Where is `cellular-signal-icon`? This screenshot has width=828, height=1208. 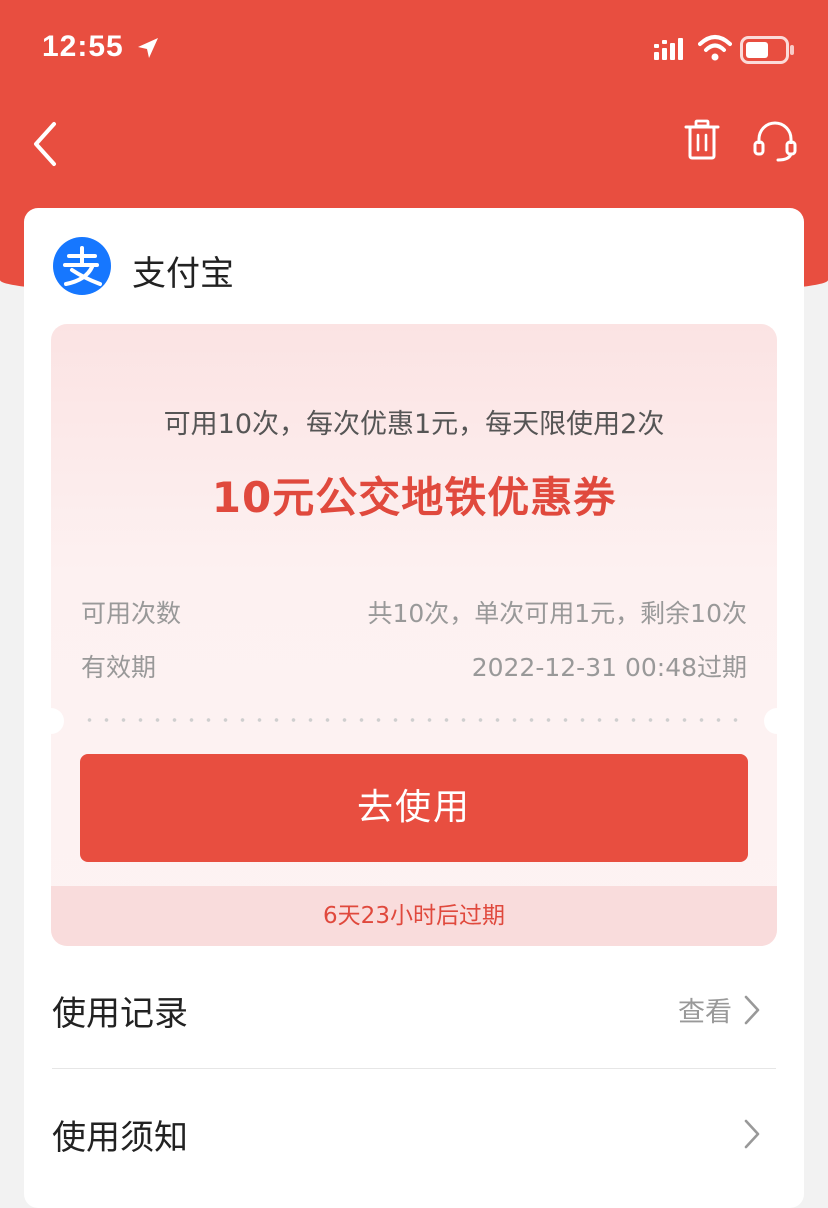 cellular-signal-icon is located at coordinates (668, 49).